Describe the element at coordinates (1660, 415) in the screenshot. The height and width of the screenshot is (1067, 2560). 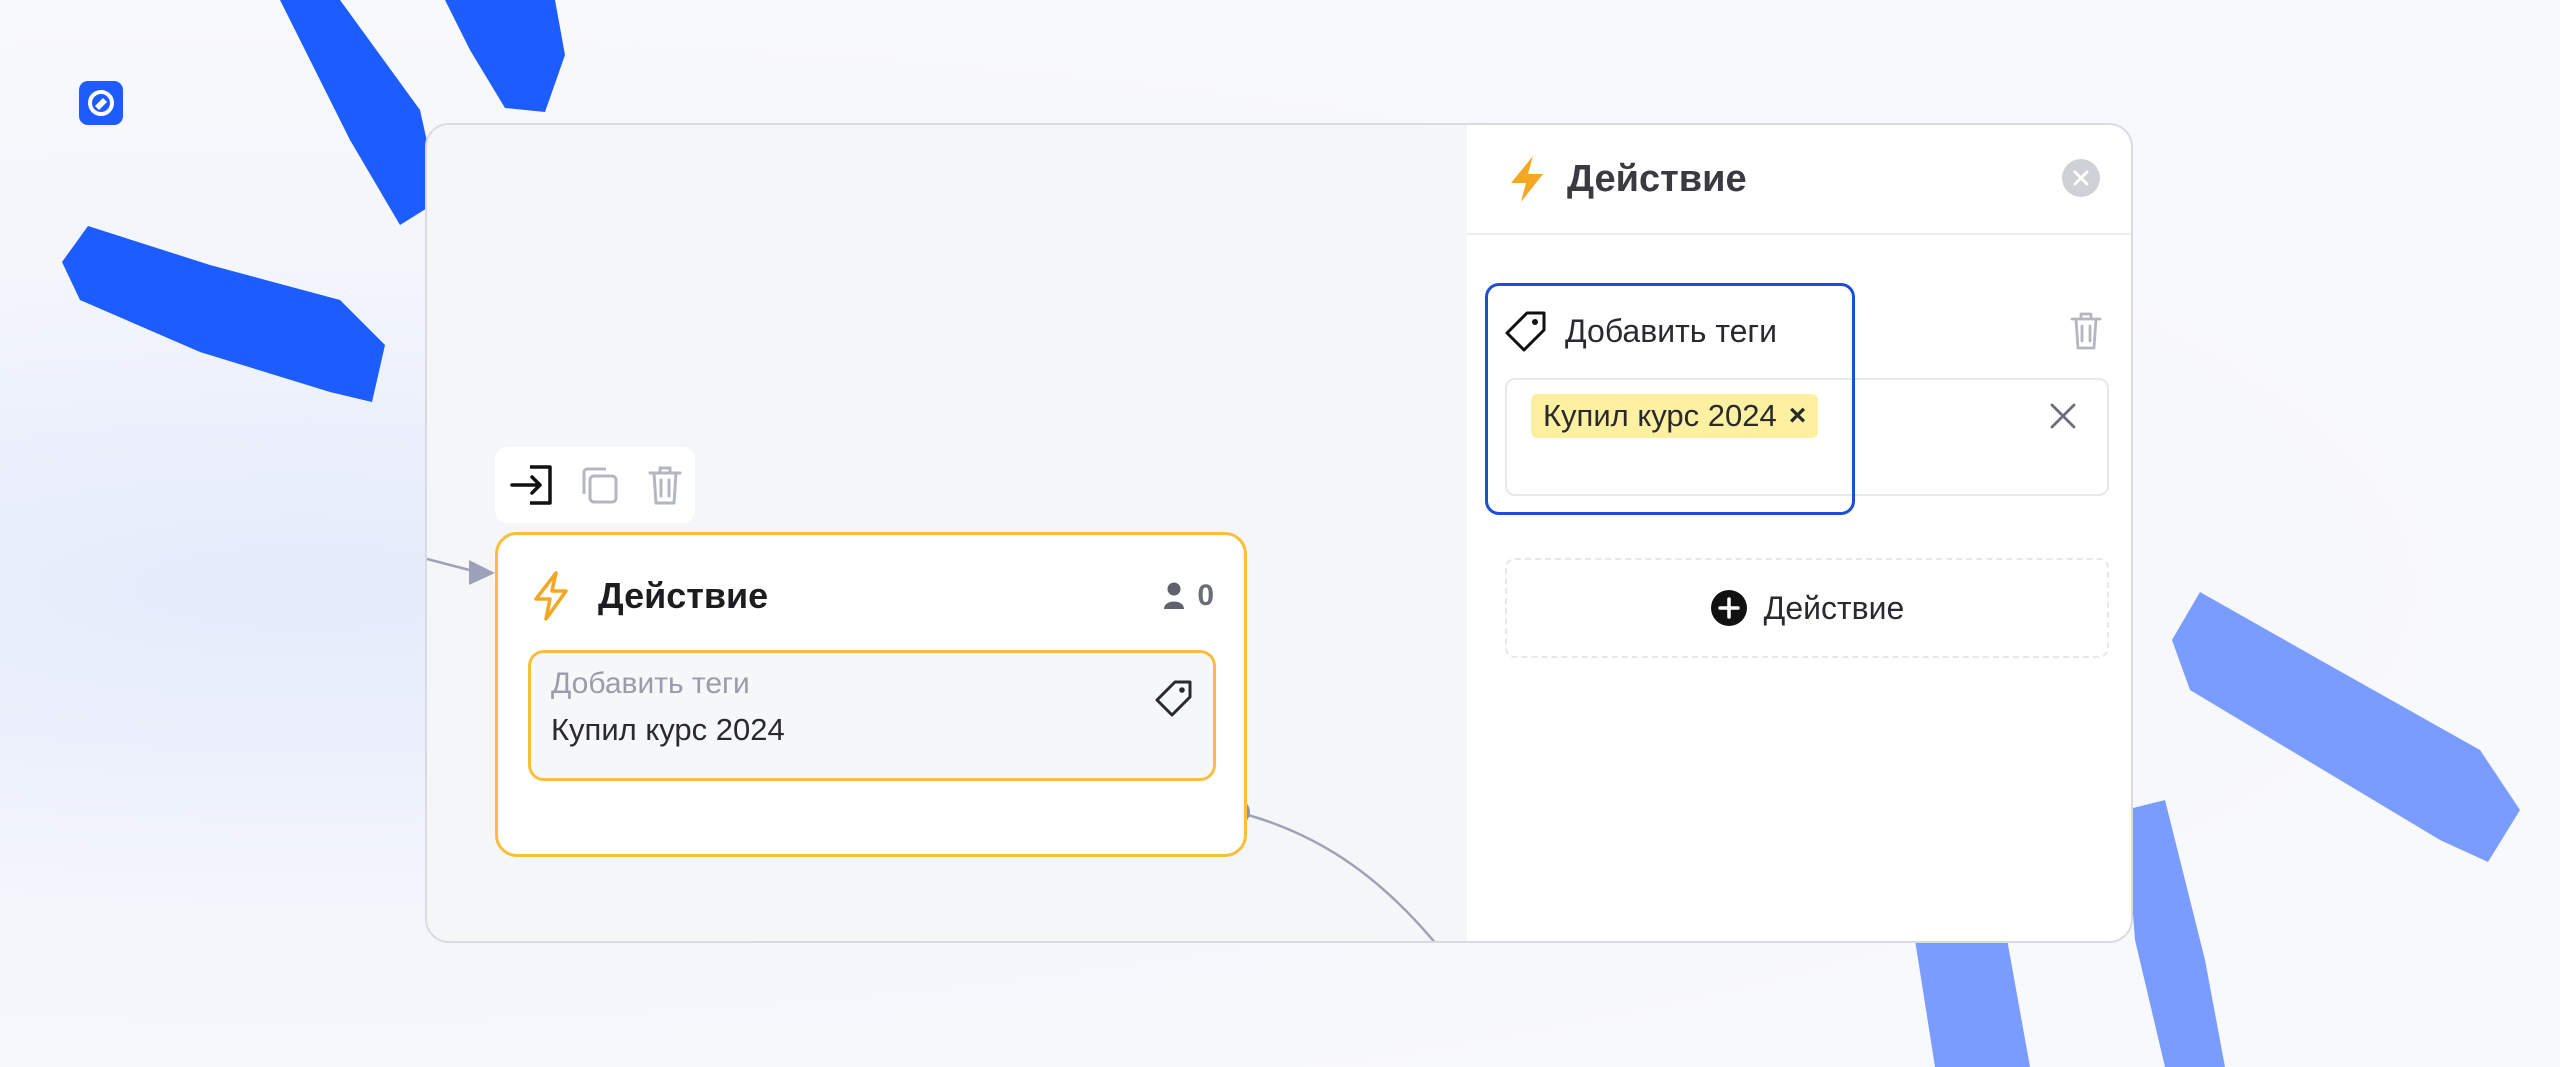
I see `tag-chip-label: Купил курс 2024` at that location.